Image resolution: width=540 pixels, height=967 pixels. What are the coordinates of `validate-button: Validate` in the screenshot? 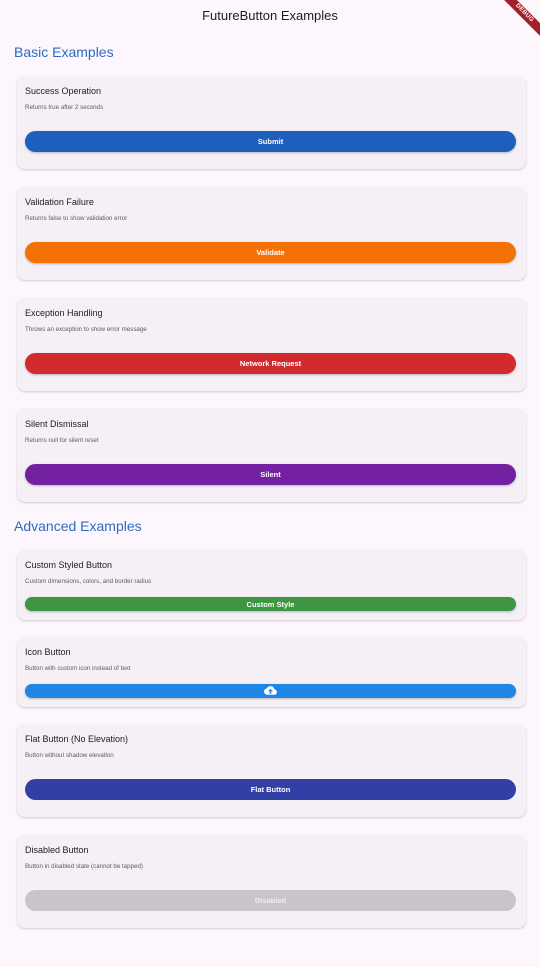 It's located at (270, 252).